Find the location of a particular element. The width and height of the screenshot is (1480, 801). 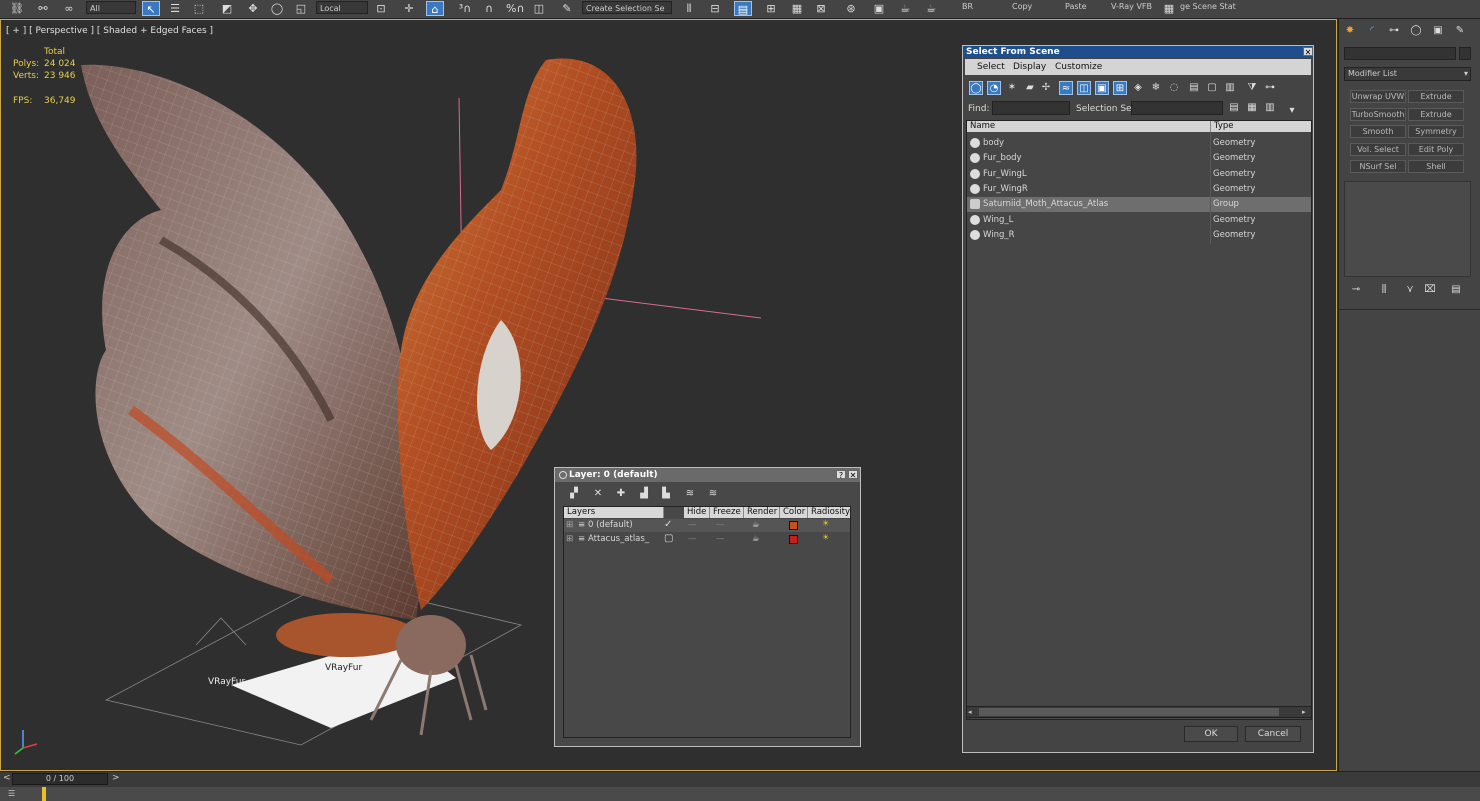

pivot-center-icon: ⊡ is located at coordinates (381, 8).